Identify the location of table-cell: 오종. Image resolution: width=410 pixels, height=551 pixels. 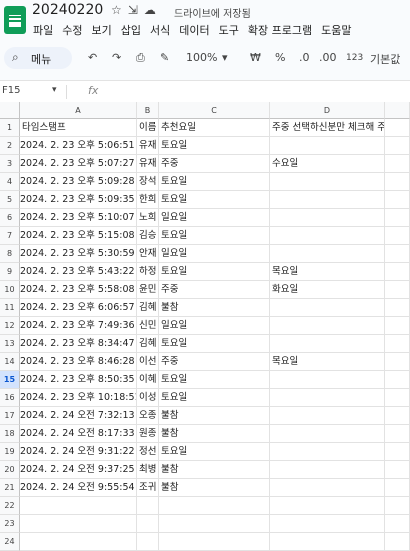
(148, 416).